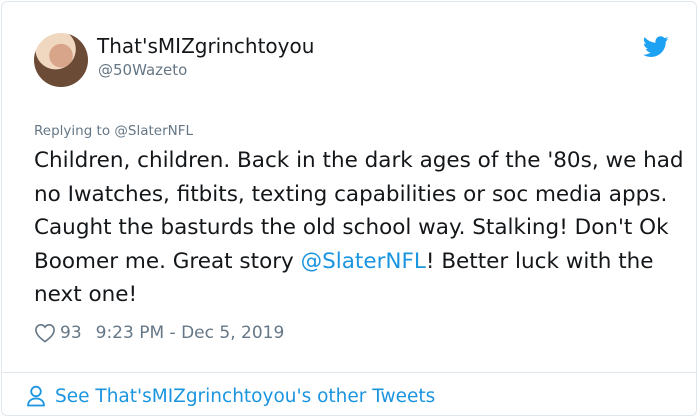  What do you see at coordinates (113, 131) in the screenshot?
I see `replying-to: Replying to @SlaterNFL` at bounding box center [113, 131].